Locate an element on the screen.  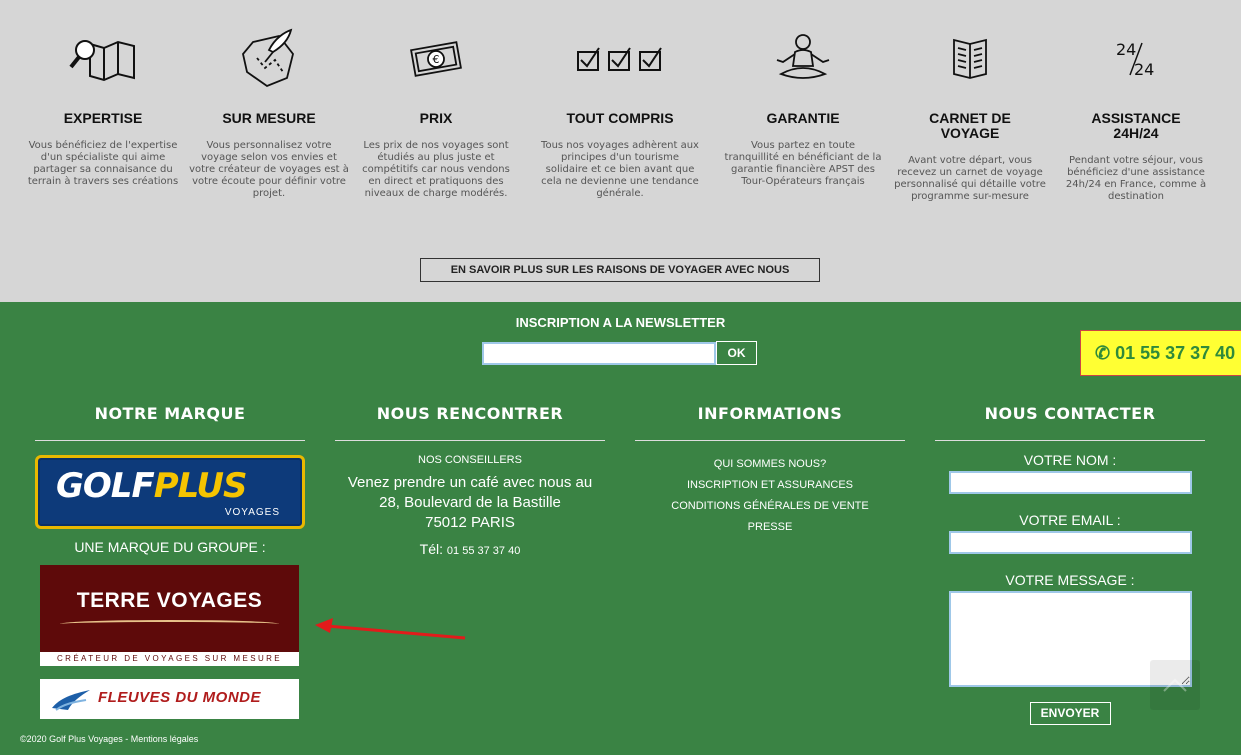
contact-column: NOUS CONTACTER is located at coordinates (1070, 422).